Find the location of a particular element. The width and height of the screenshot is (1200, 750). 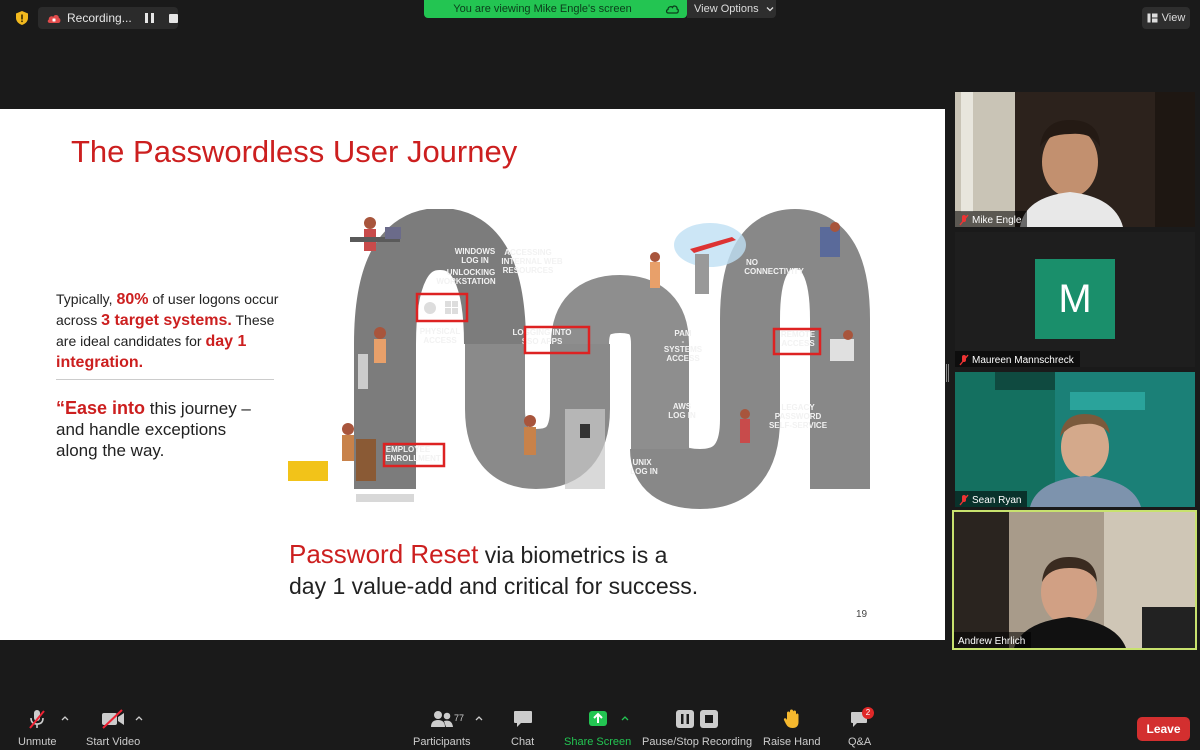

participant-tile-andrew: Andrew Ehrlich is located at coordinates (1074, 580).